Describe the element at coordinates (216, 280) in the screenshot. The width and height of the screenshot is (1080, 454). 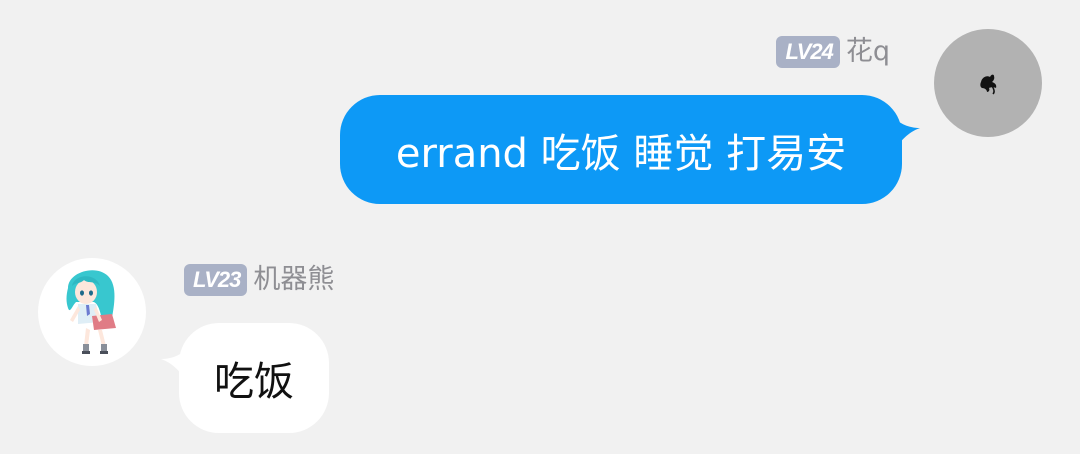
I see `level-badge: LV23` at that location.